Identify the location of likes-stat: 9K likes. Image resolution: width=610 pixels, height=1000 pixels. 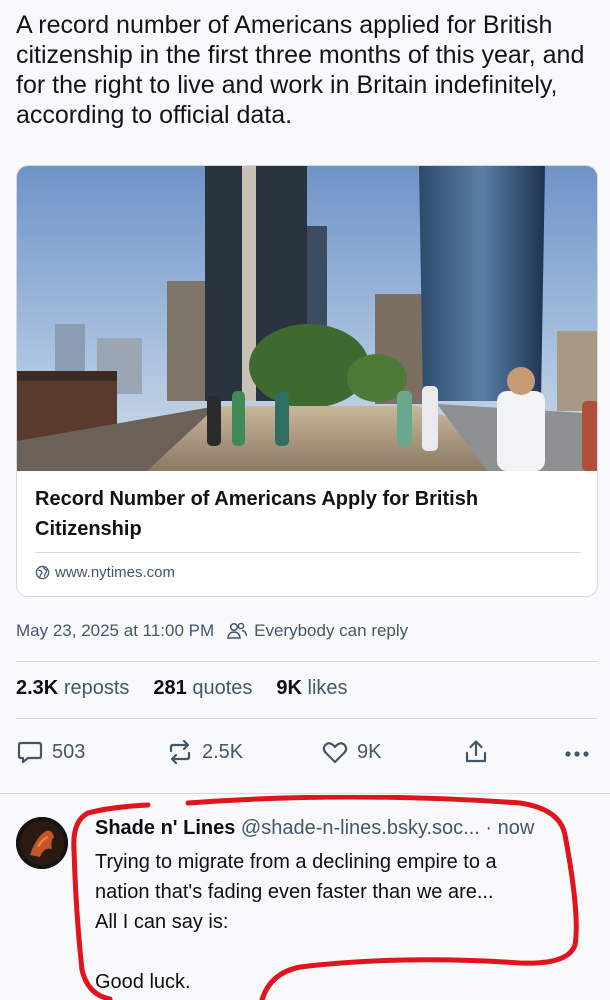
(311, 688).